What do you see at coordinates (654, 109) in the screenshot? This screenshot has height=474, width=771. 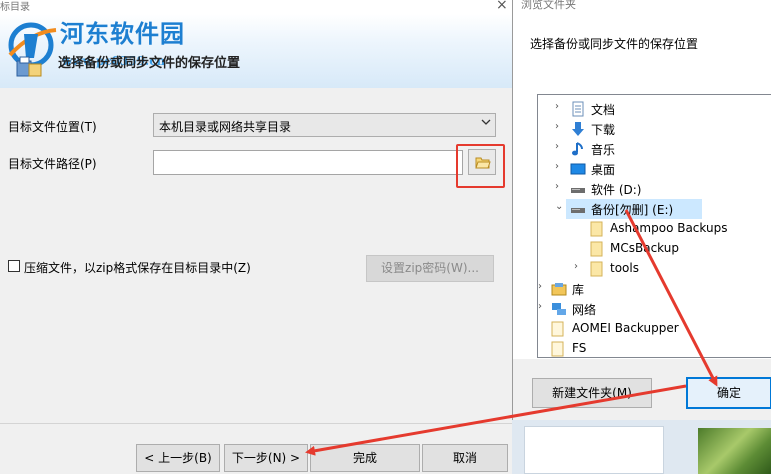 I see `tree-node: › 文档` at bounding box center [654, 109].